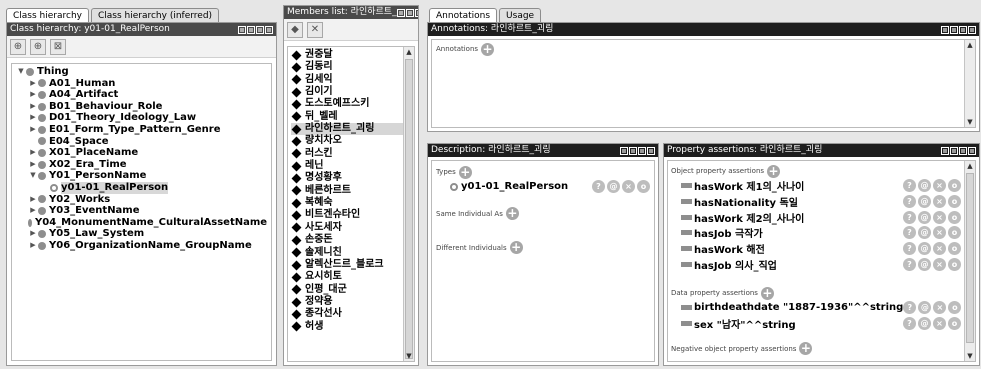 The width and height of the screenshot is (981, 369). I want to click on add-type-button: +, so click(465, 172).